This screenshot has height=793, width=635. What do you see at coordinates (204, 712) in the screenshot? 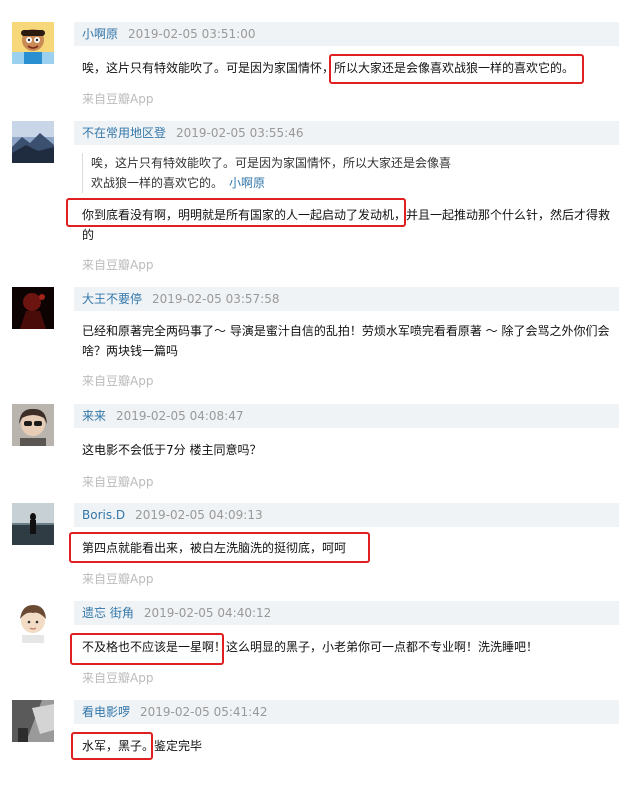
I see `timestamp: 2019-02-05 05:41:42` at bounding box center [204, 712].